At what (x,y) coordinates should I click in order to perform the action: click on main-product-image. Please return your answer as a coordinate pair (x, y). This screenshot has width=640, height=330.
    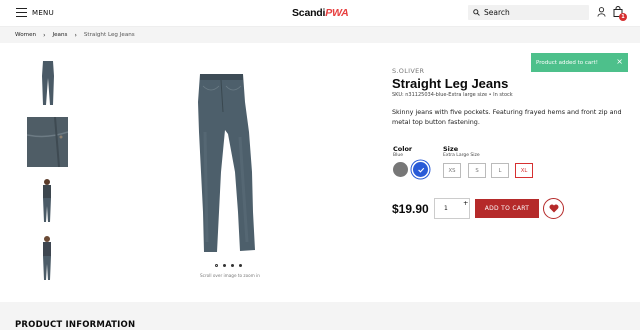
    Looking at the image, I should click on (230, 166).